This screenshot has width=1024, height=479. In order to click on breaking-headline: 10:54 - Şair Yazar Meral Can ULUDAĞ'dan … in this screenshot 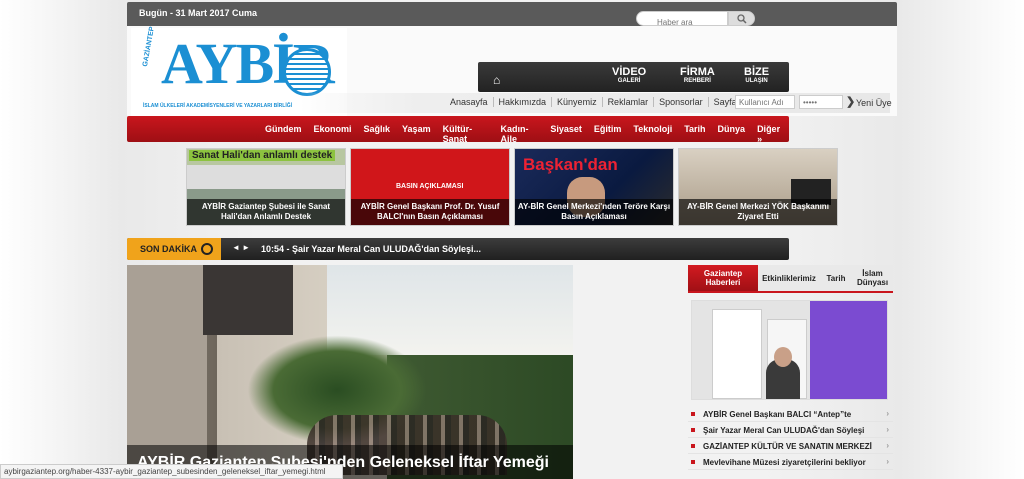, I will do `click(371, 249)`.